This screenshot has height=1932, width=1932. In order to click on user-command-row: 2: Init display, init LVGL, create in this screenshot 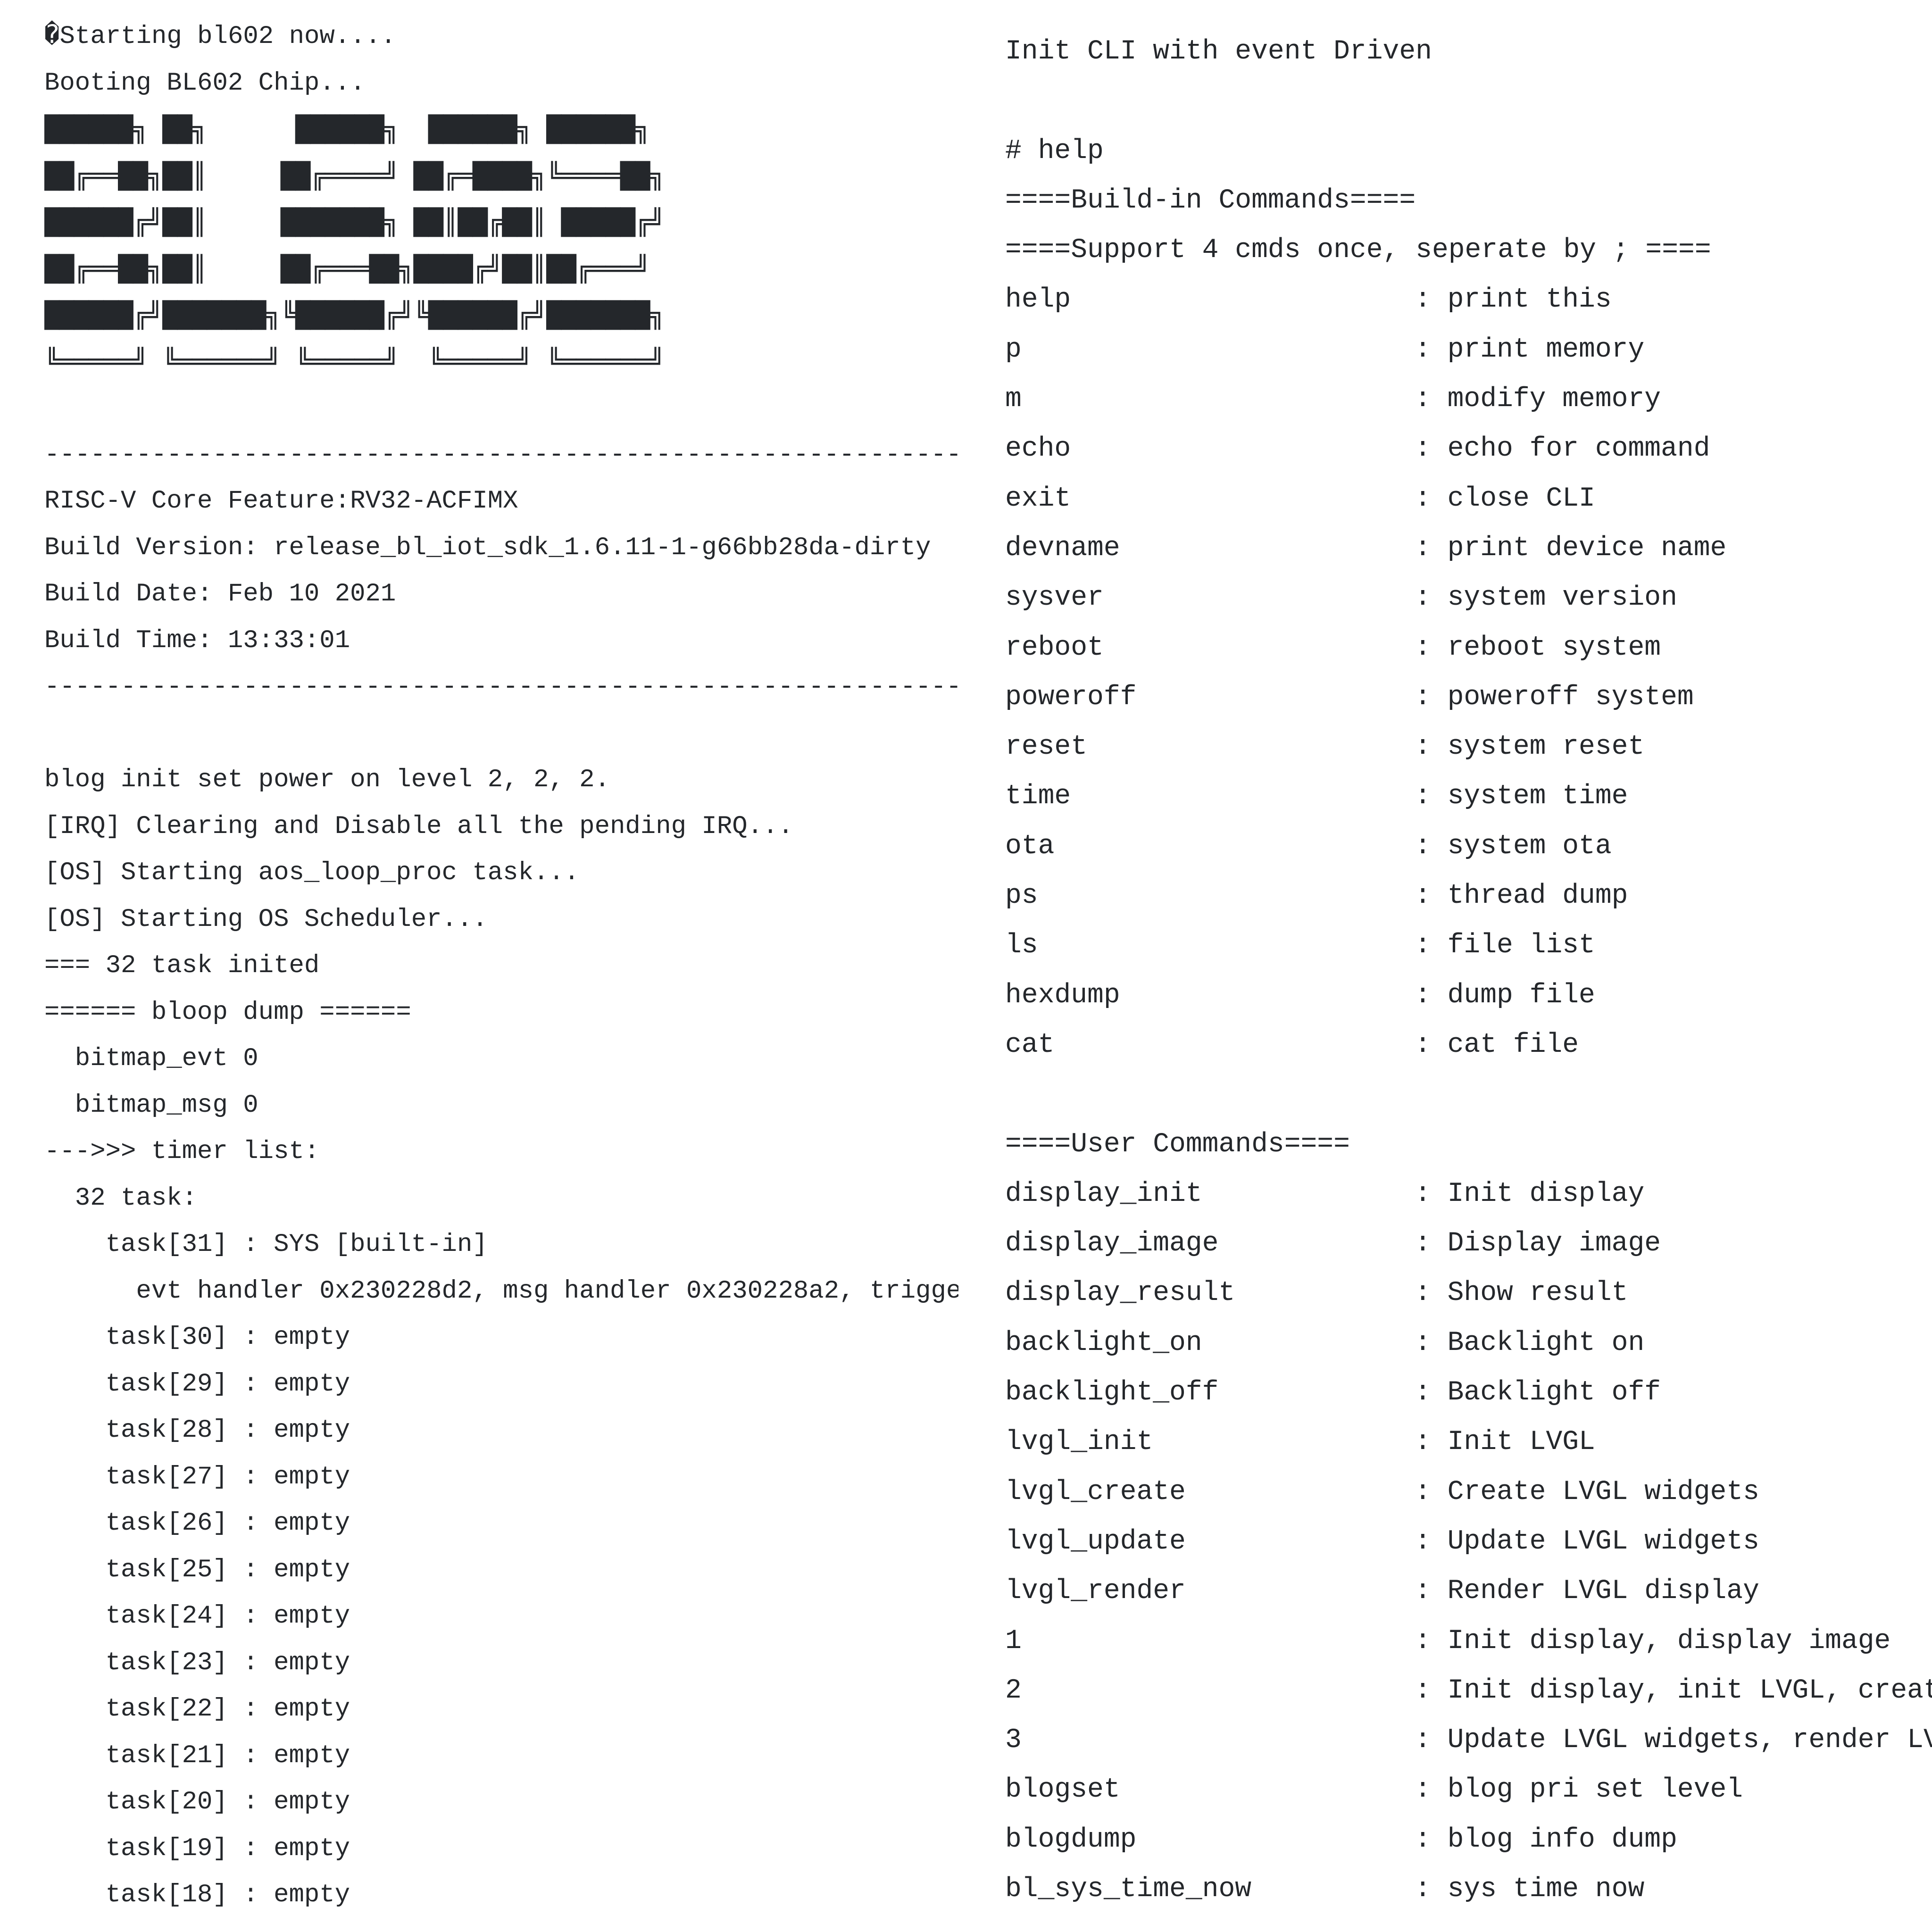, I will do `click(1469, 1691)`.